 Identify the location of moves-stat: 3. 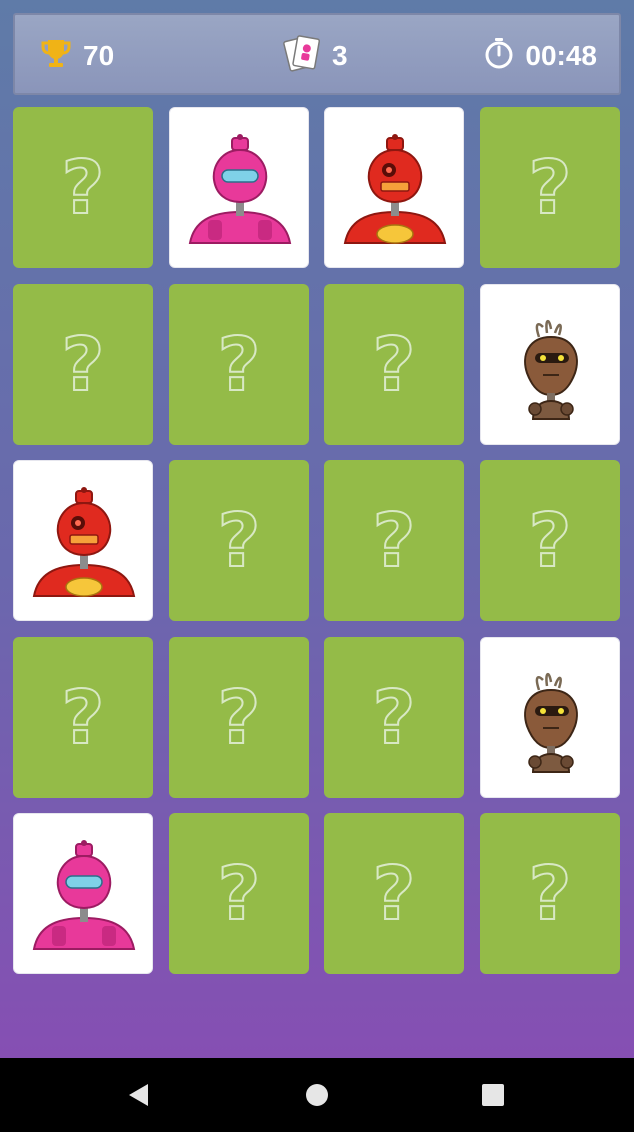
(315, 56).